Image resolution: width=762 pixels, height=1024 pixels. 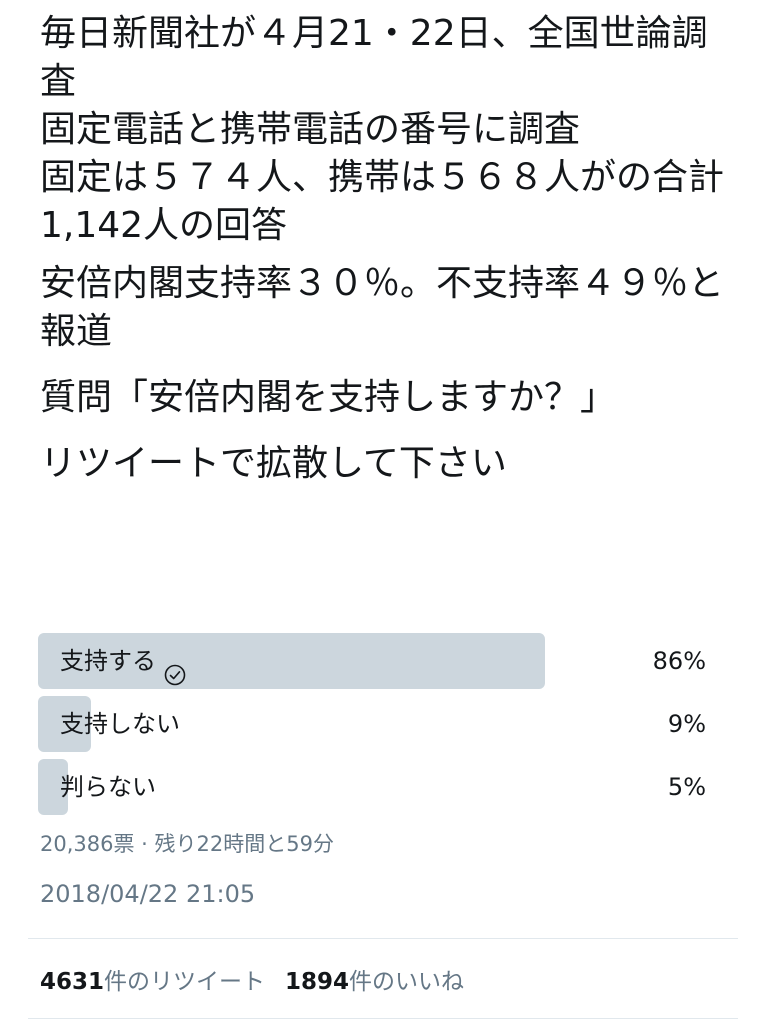 What do you see at coordinates (407, 982) in the screenshot?
I see `likes-label: 件のいいね` at bounding box center [407, 982].